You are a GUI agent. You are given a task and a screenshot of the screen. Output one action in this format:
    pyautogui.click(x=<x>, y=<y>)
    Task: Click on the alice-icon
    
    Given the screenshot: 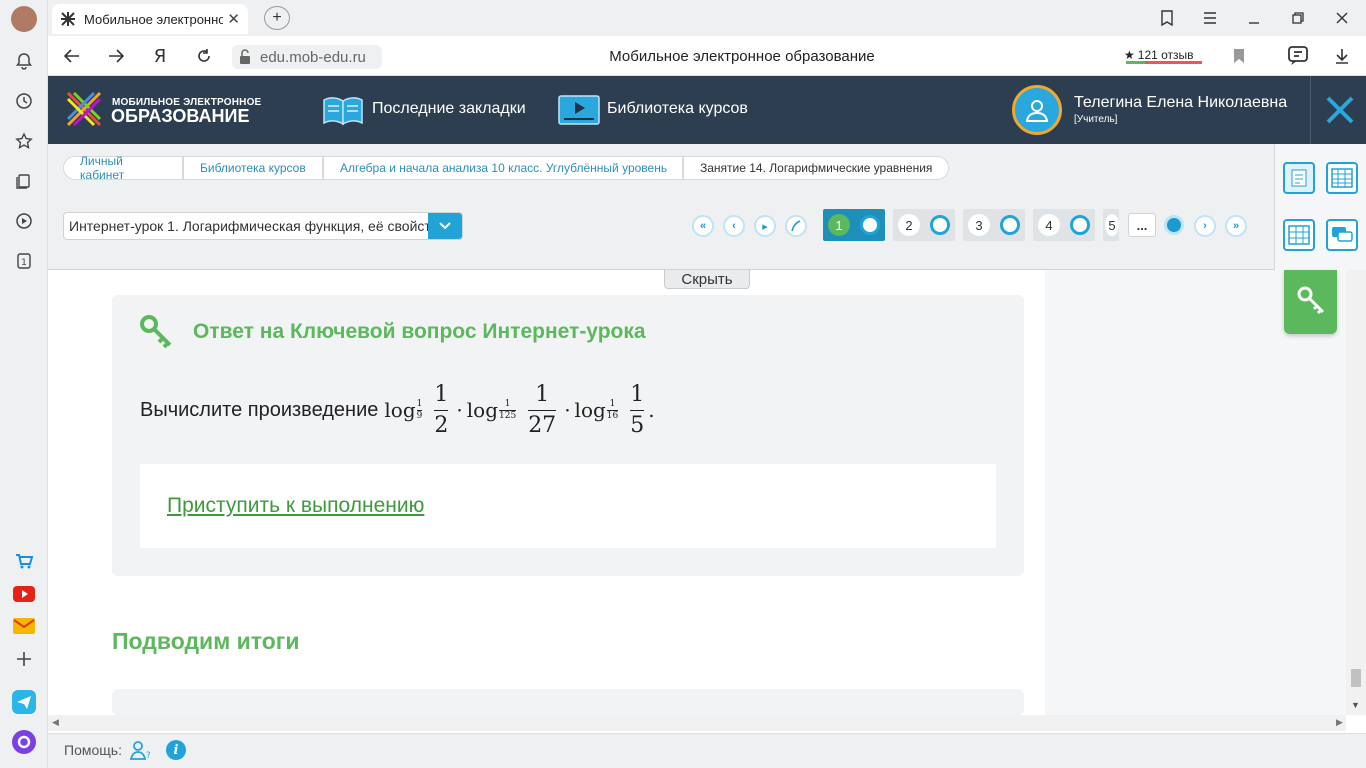 What is the action you would take?
    pyautogui.click(x=24, y=742)
    